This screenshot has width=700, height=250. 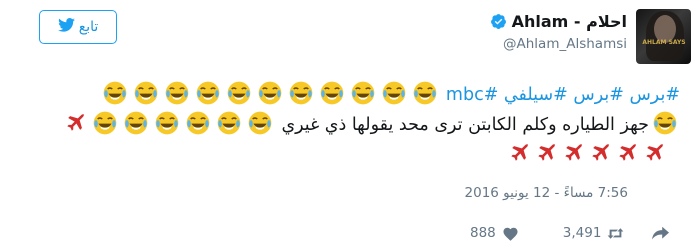 I want to click on display-name: Ahlam - احلام, so click(x=569, y=21).